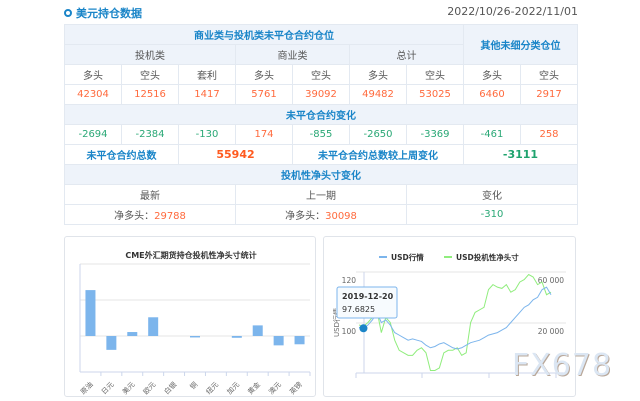  Describe the element at coordinates (492, 214) in the screenshot. I see `net-change: -310` at that location.